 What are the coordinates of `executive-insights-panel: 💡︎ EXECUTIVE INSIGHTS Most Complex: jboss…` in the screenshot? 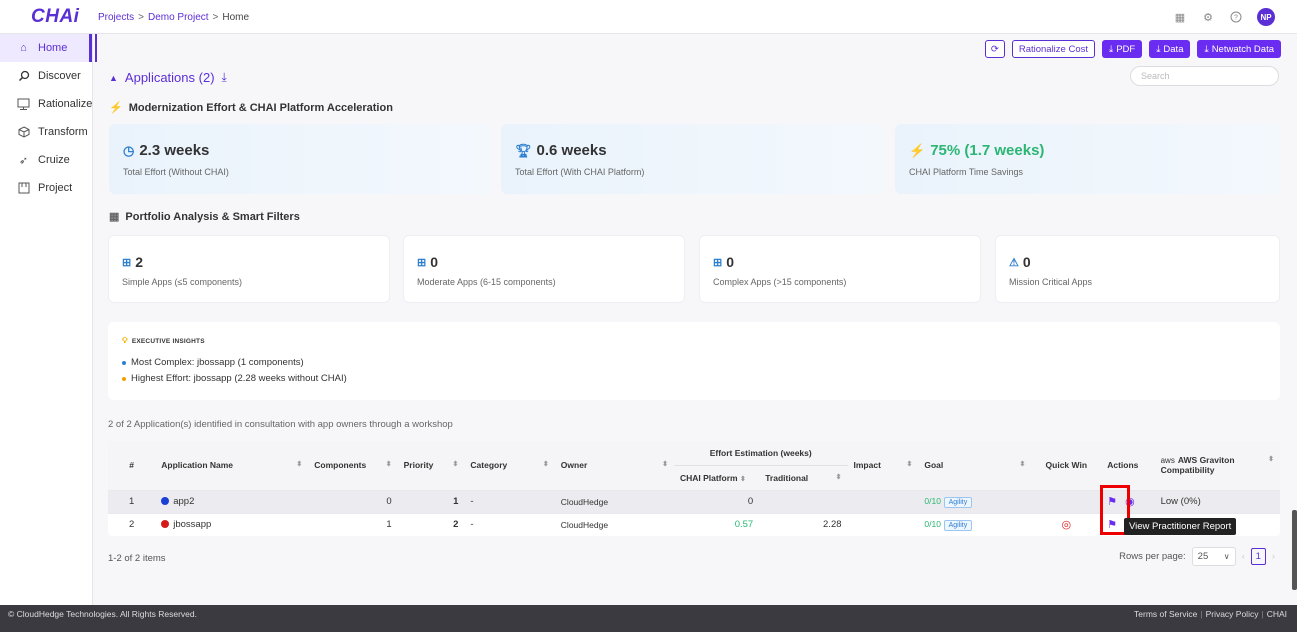 It's located at (694, 361).